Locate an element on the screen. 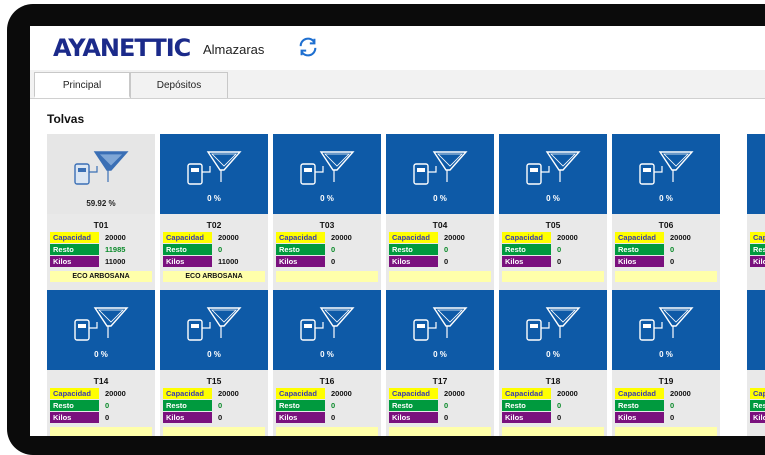 The width and height of the screenshot is (765, 455). tolva-card-t14: 0 % T14 Capacidad 20000 Resto 0 Kilos 0 is located at coordinates (101, 363).